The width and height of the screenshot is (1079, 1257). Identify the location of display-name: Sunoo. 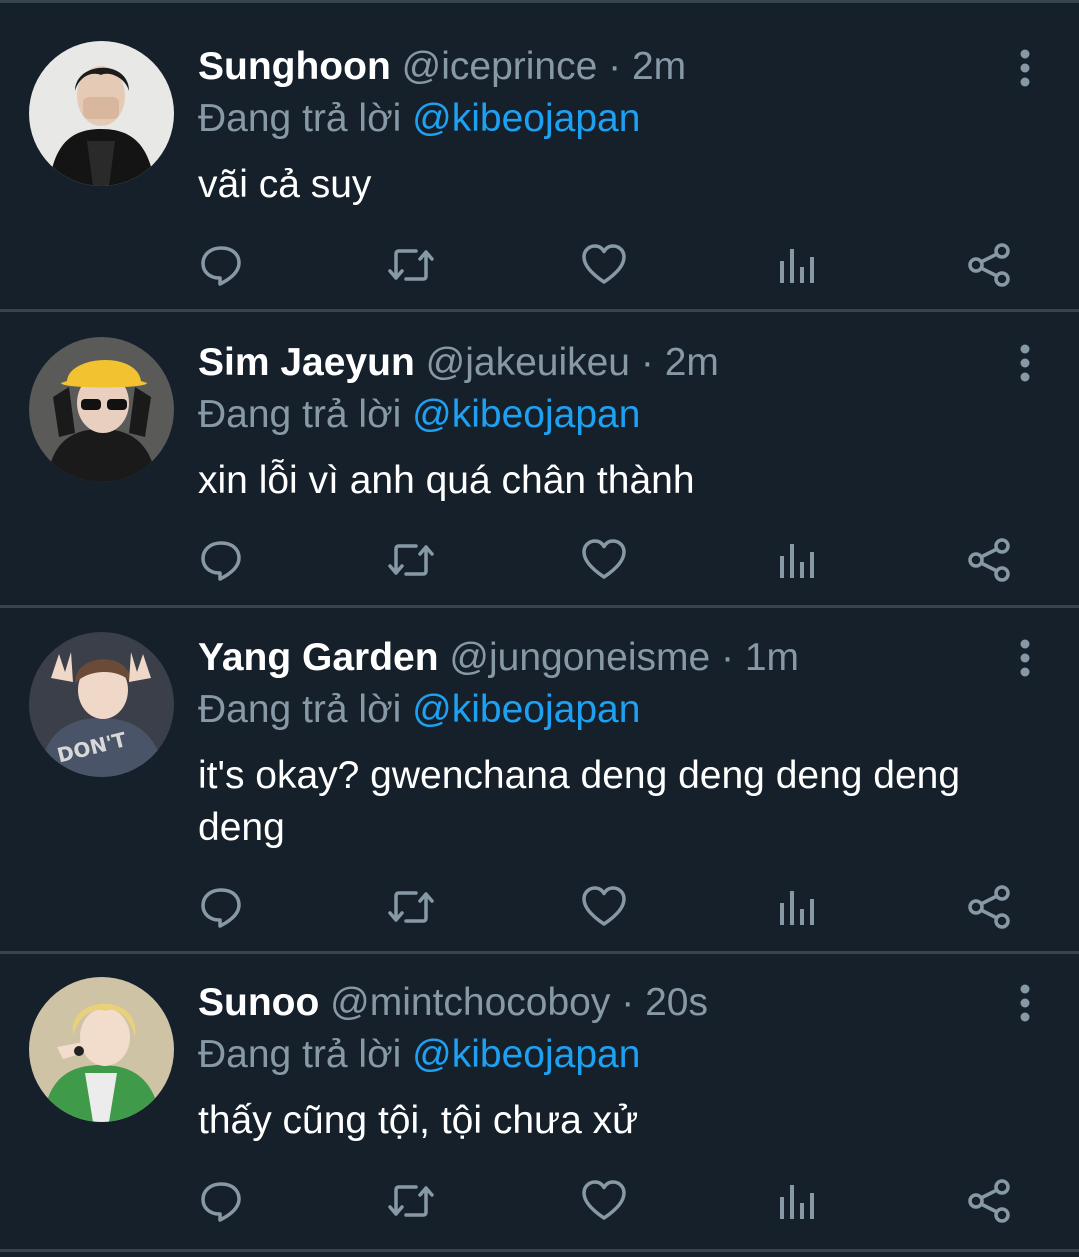
(258, 1002).